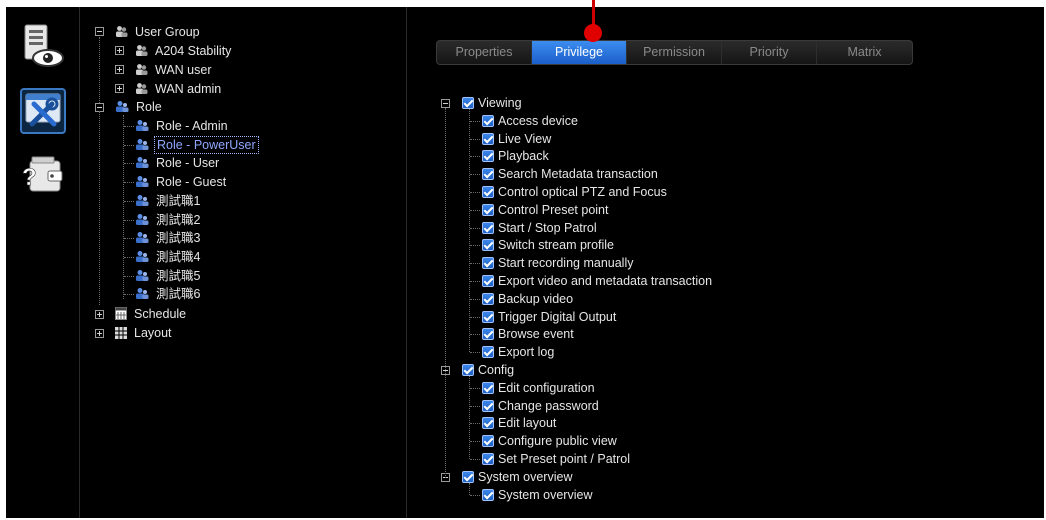 Image resolution: width=1046 pixels, height=520 pixels. Describe the element at coordinates (537, 495) in the screenshot. I see `privilege-item: System overview` at that location.